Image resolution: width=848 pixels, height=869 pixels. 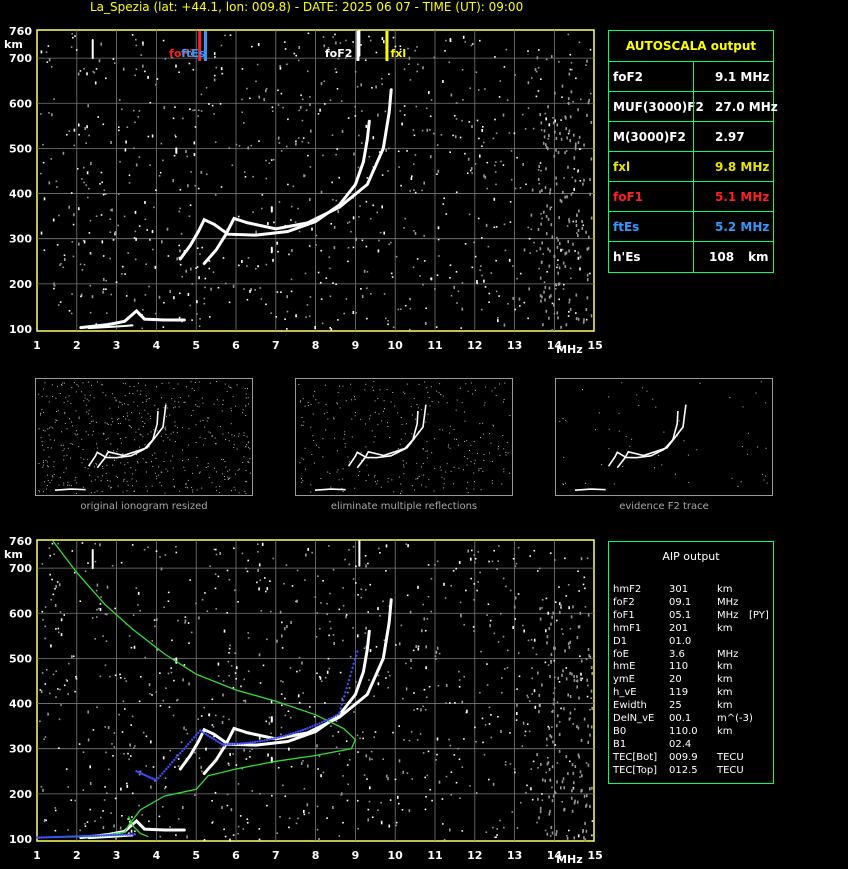 What do you see at coordinates (730, 770) in the screenshot?
I see `aip-unit: TECU` at bounding box center [730, 770].